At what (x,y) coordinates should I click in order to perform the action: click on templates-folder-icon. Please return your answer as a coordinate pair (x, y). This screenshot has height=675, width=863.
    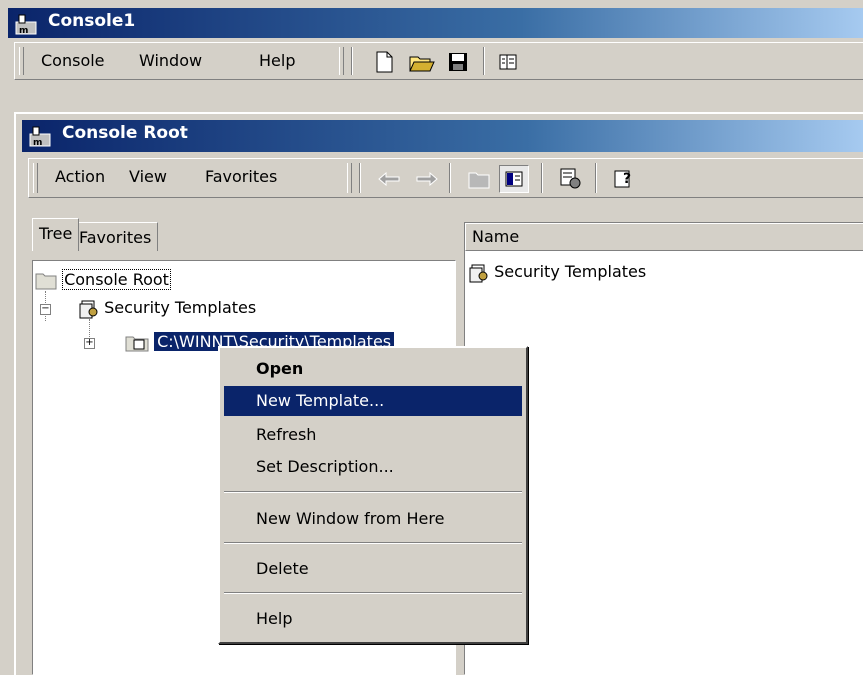
    Looking at the image, I should click on (137, 343).